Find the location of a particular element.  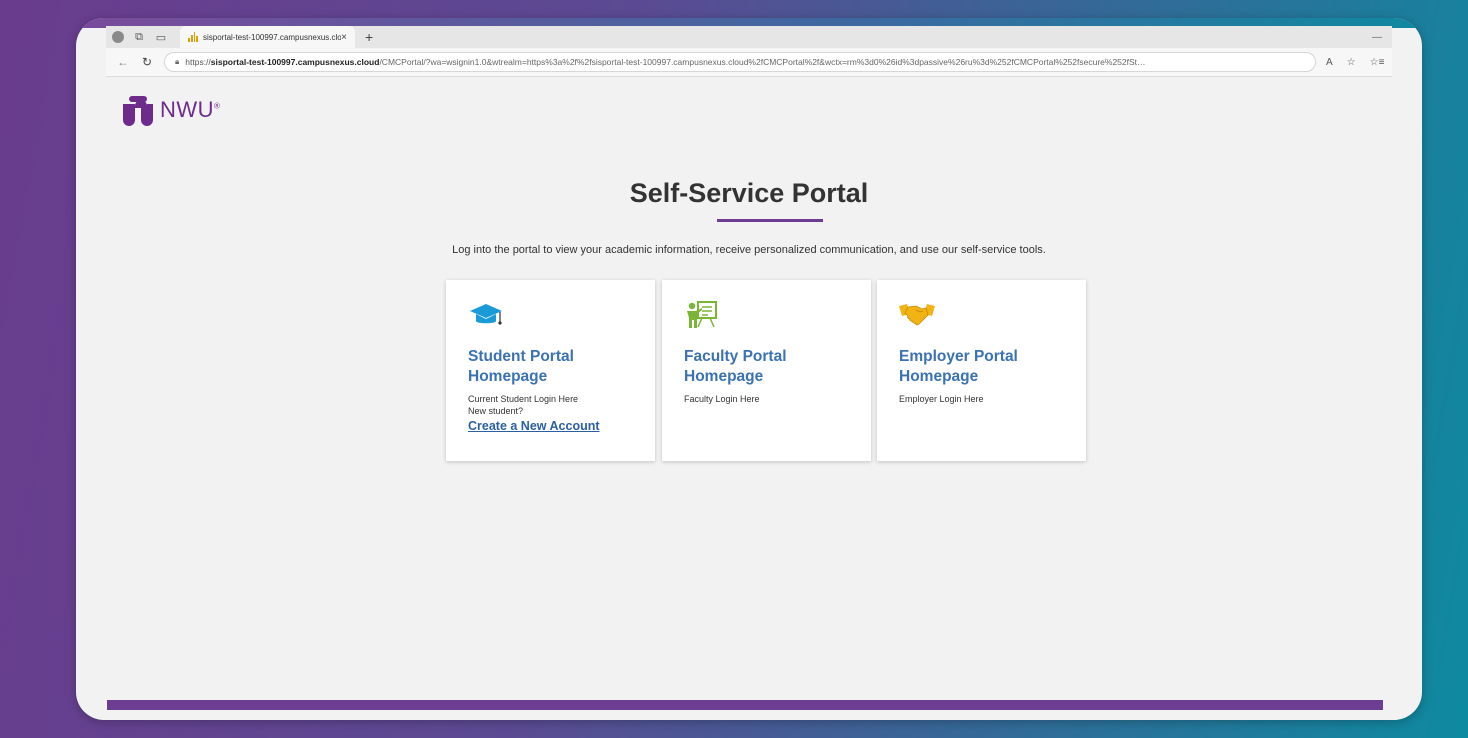

nwu-logo-mark-icon is located at coordinates (138, 111).